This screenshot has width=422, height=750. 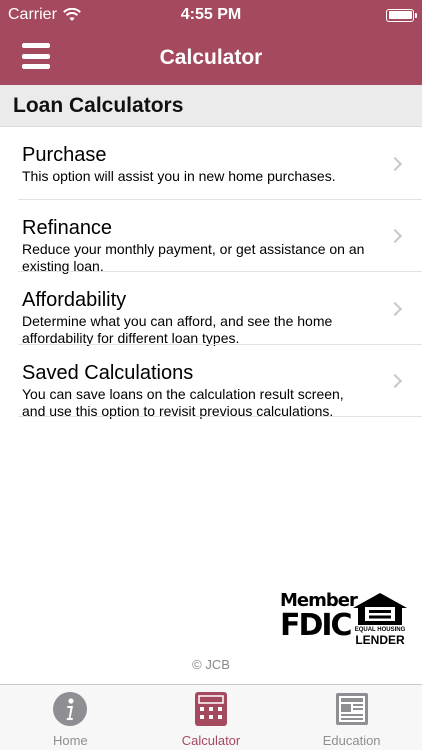 I want to click on wifi-icon, so click(x=71, y=14).